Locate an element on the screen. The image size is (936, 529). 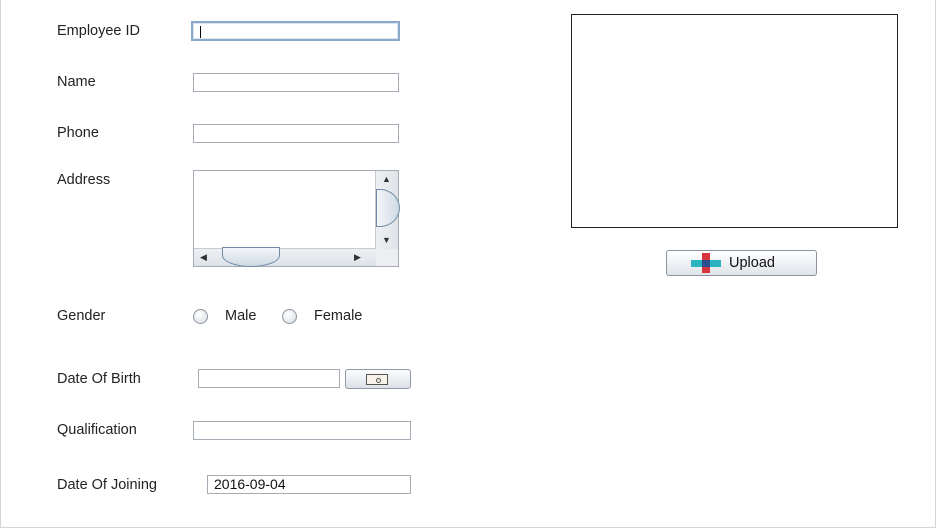
text-caret is located at coordinates (200, 32).